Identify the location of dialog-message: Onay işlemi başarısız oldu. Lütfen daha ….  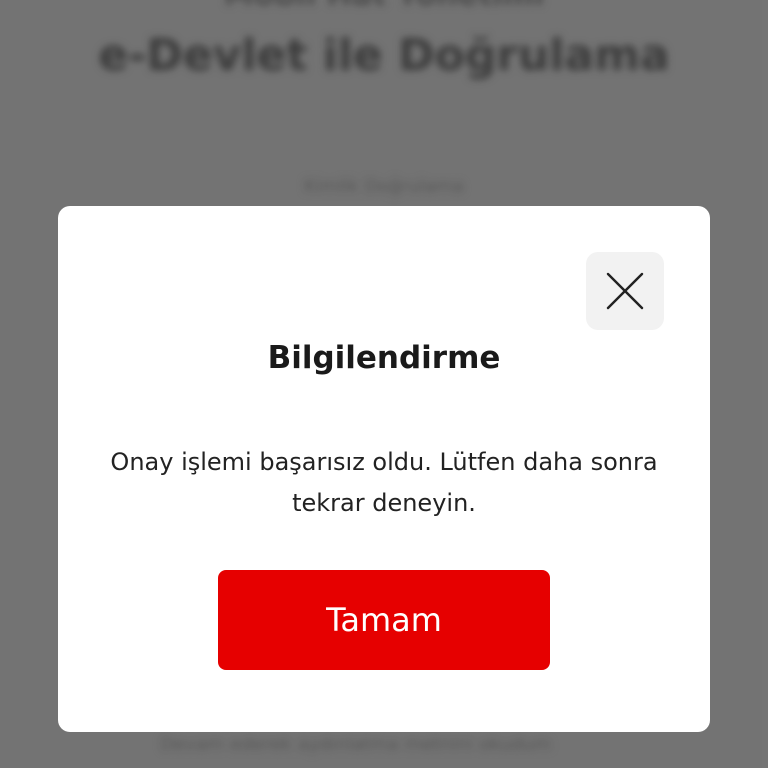
(384, 482).